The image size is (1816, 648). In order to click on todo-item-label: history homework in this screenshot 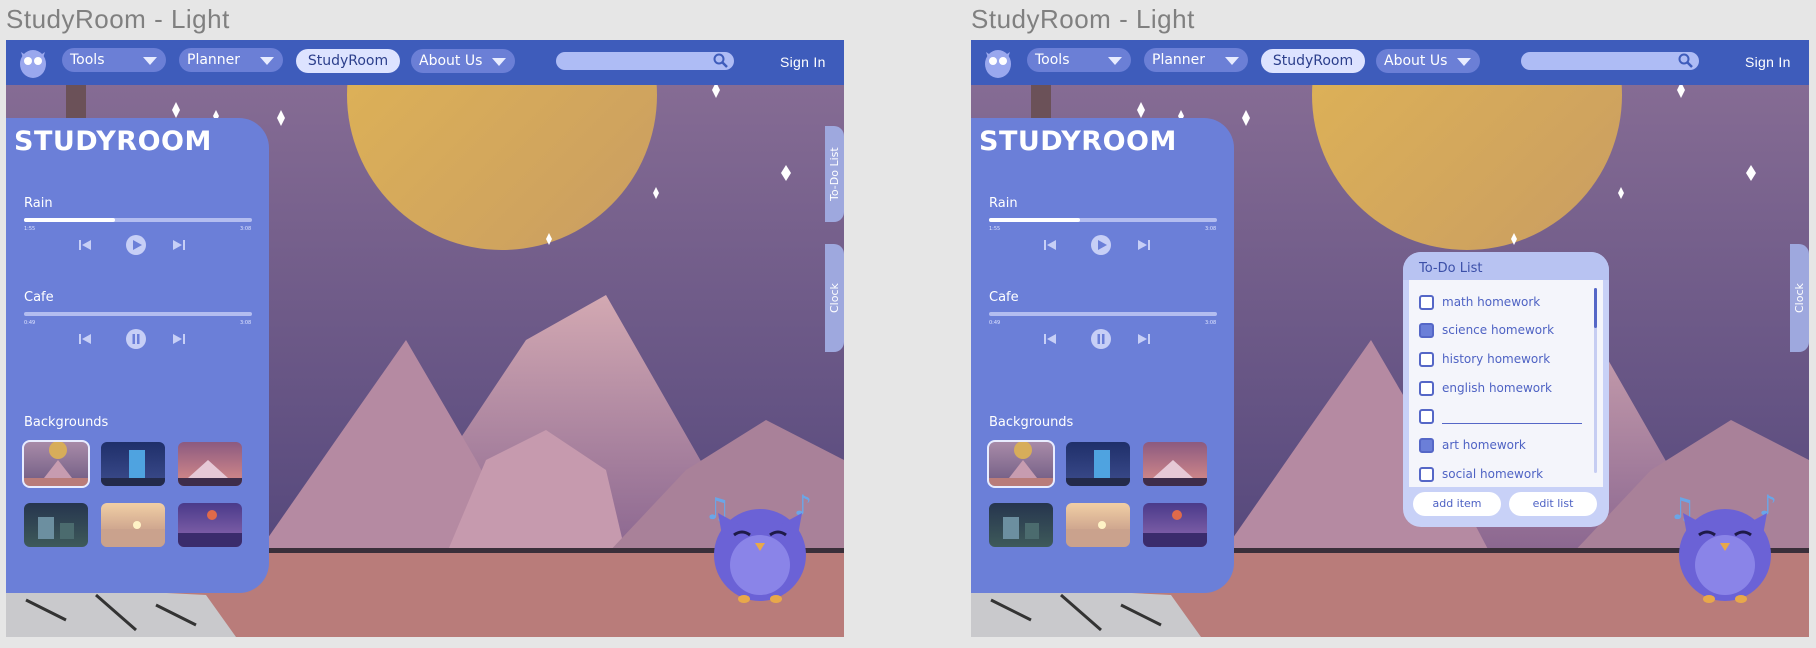, I will do `click(1496, 359)`.